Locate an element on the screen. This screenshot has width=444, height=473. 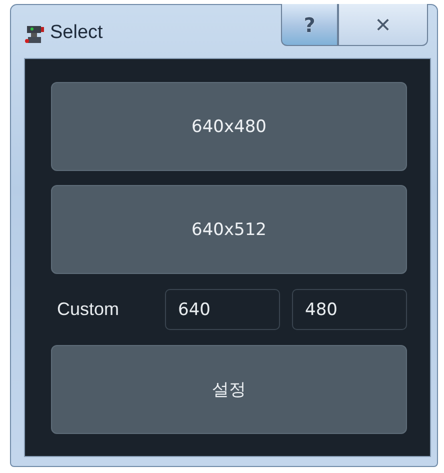
camera-icon is located at coordinates (35, 35).